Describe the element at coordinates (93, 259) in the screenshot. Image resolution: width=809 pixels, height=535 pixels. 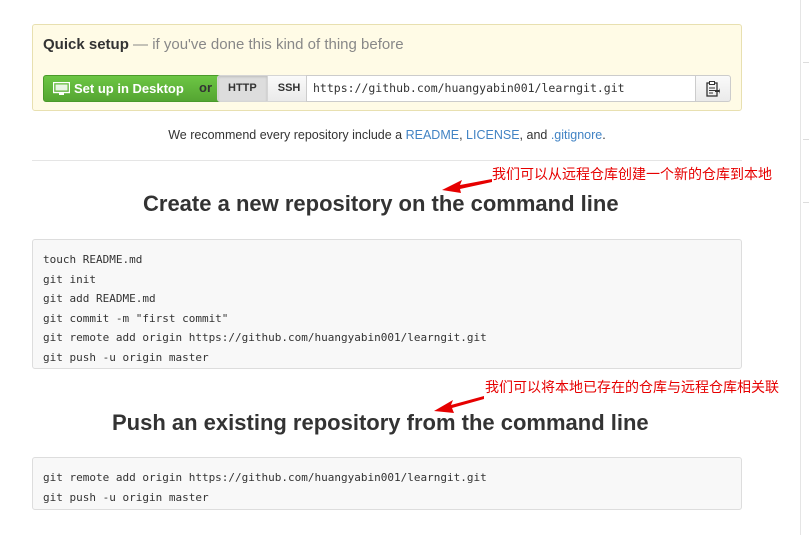
I see `command-line: touch README.md` at that location.